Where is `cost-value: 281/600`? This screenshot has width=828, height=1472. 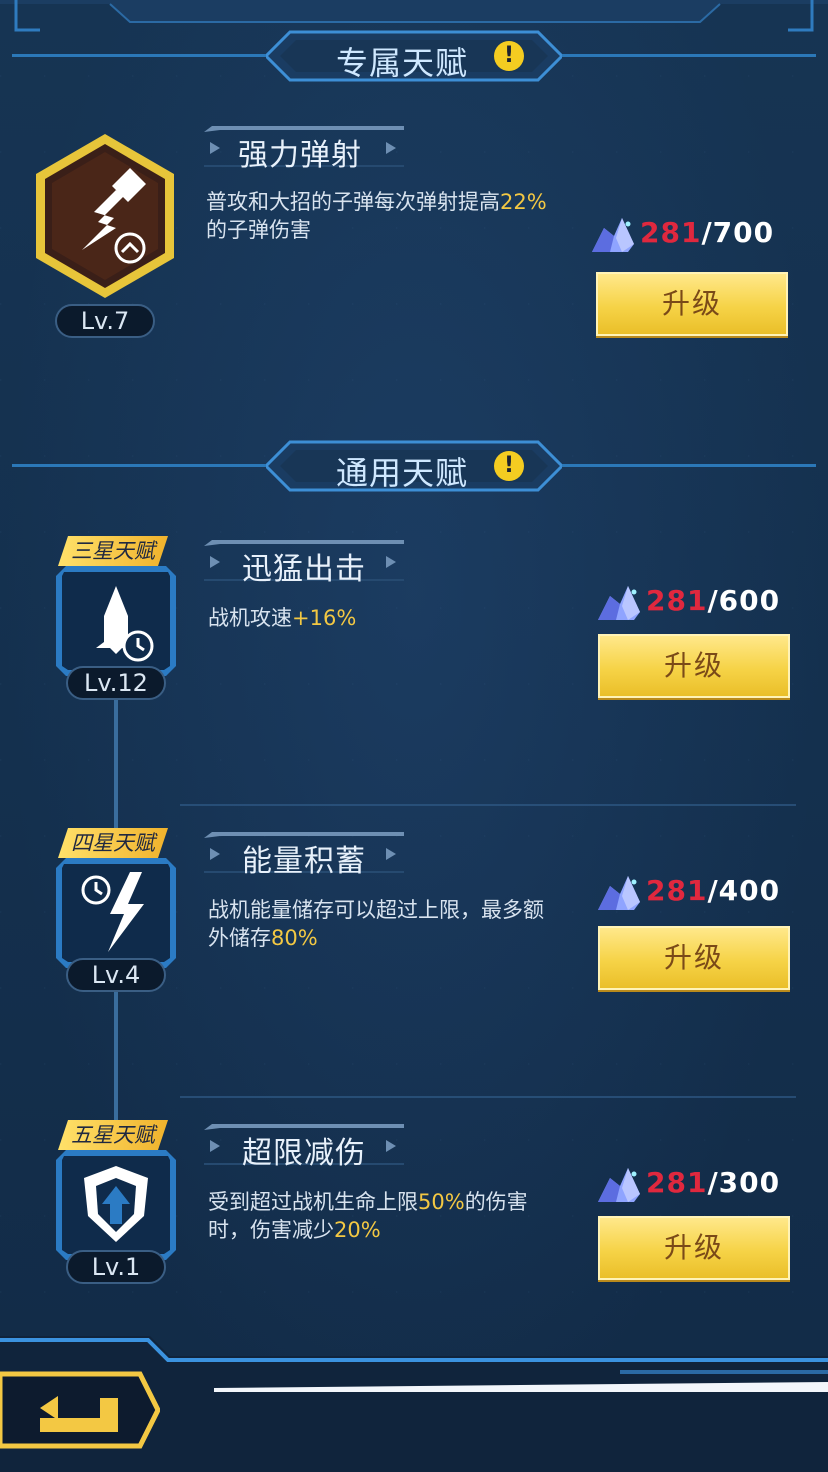 cost-value: 281/600 is located at coordinates (713, 600).